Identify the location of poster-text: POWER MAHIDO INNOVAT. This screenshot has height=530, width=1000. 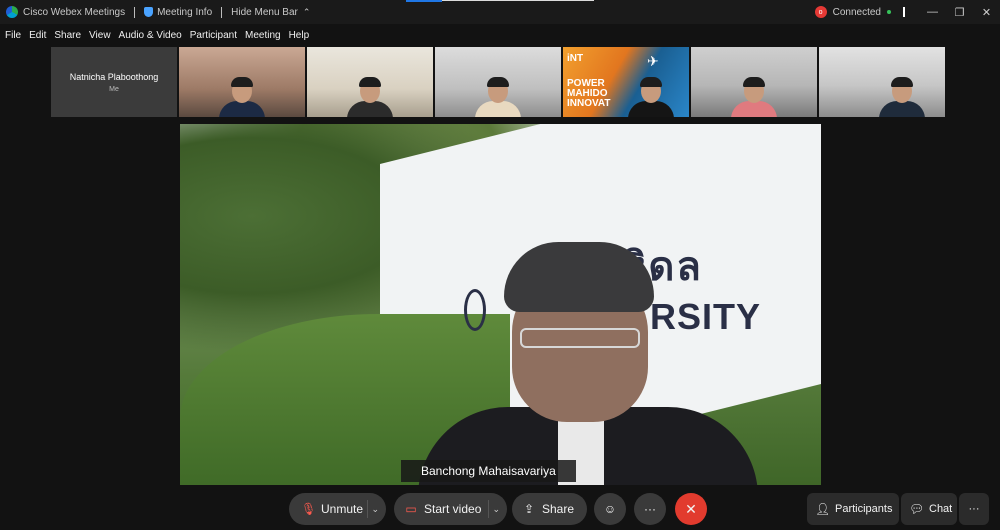
(589, 94).